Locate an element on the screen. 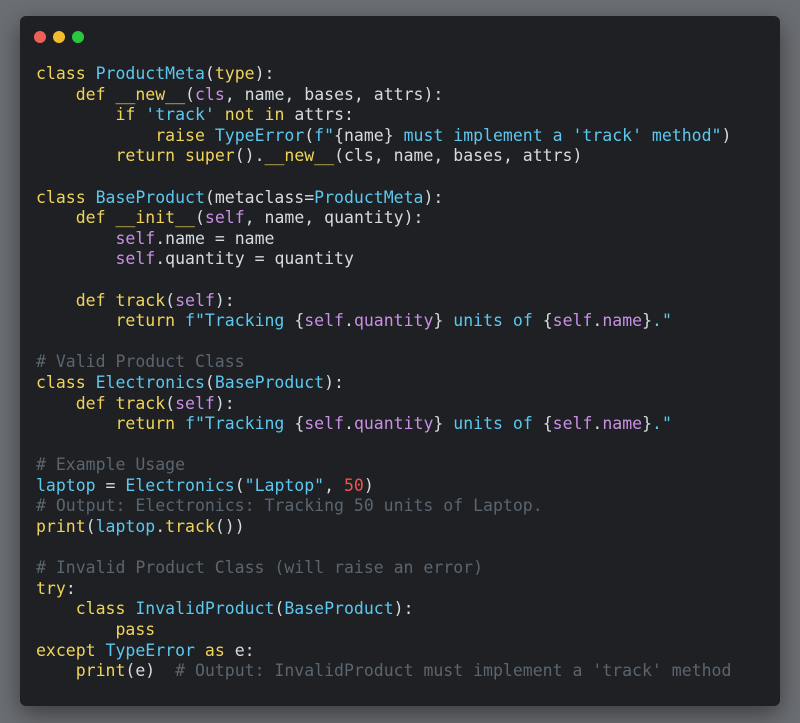  function-token: super is located at coordinates (210, 156).